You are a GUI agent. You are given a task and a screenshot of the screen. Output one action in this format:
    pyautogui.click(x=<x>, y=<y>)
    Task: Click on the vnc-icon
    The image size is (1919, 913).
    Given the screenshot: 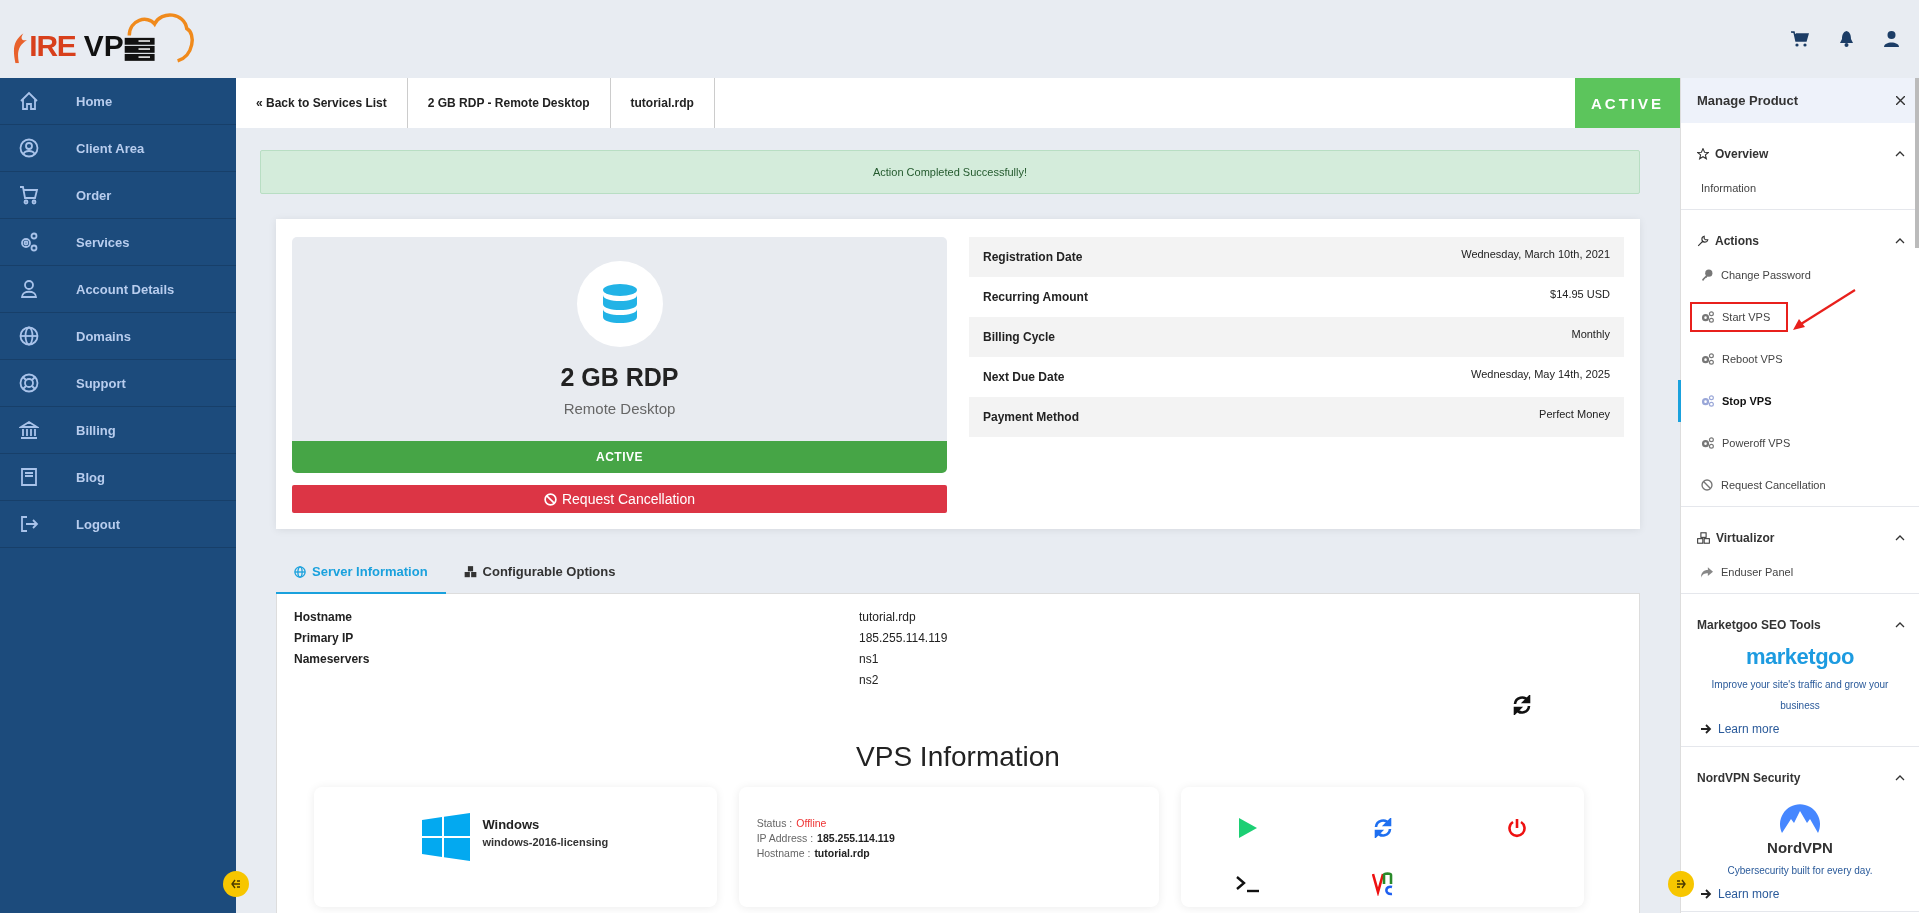 What is the action you would take?
    pyautogui.click(x=1382, y=884)
    